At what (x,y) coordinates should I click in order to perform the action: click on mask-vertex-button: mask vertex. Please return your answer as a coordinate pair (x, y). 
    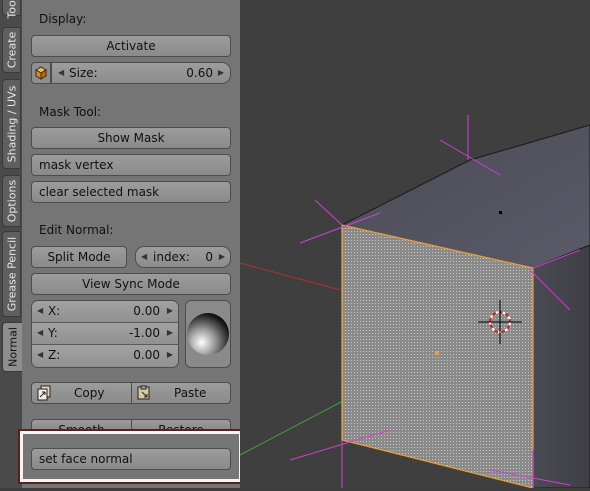
    Looking at the image, I should click on (131, 165).